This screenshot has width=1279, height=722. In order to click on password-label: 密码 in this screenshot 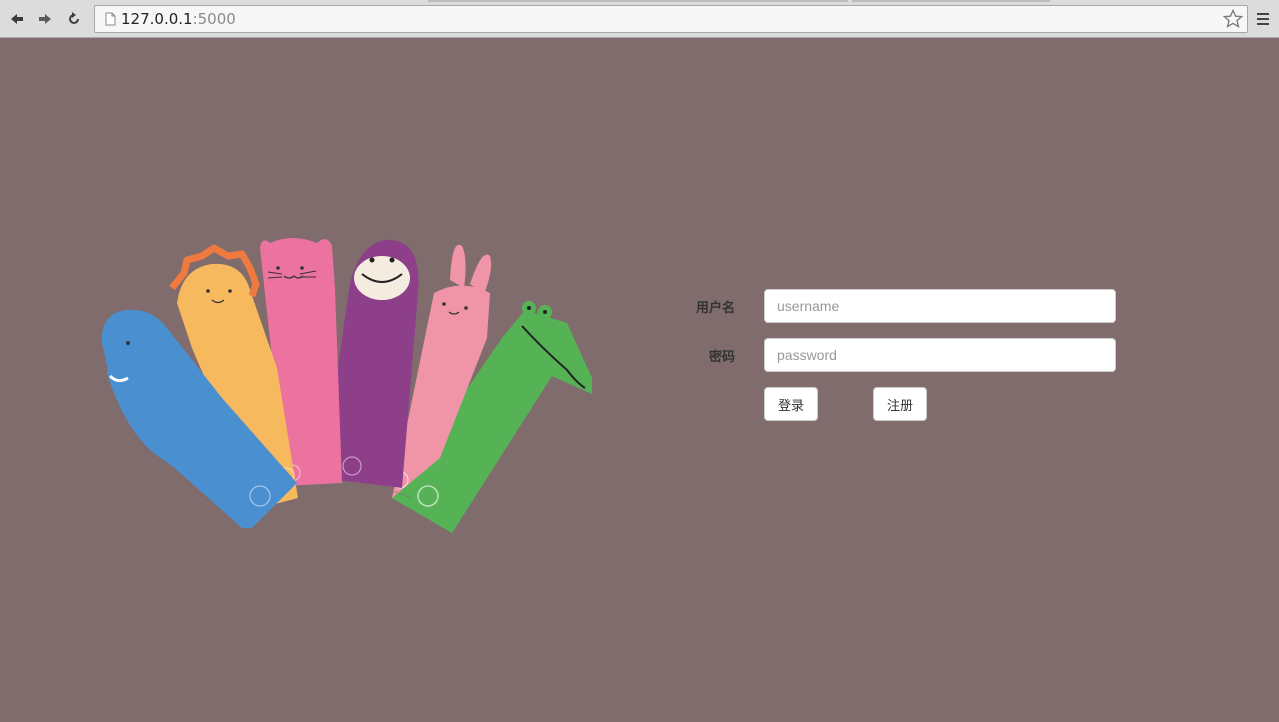, I will do `click(721, 357)`.